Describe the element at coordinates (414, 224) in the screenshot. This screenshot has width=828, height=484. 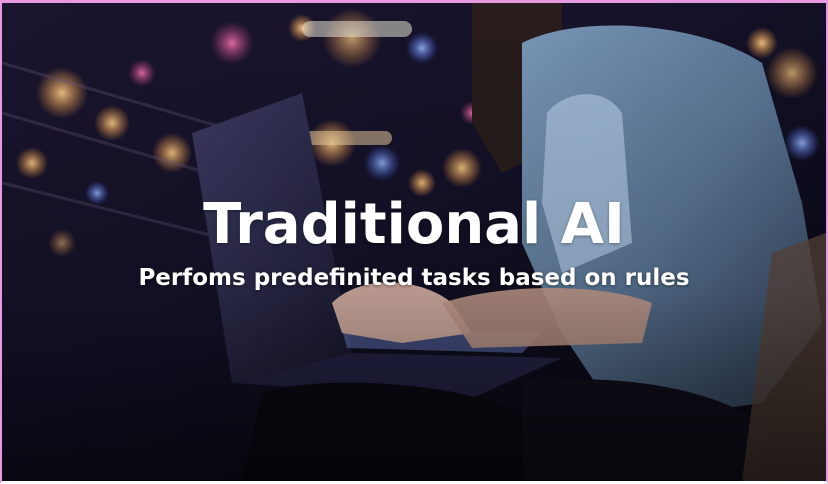
I see `slide-title: Traditional AI` at that location.